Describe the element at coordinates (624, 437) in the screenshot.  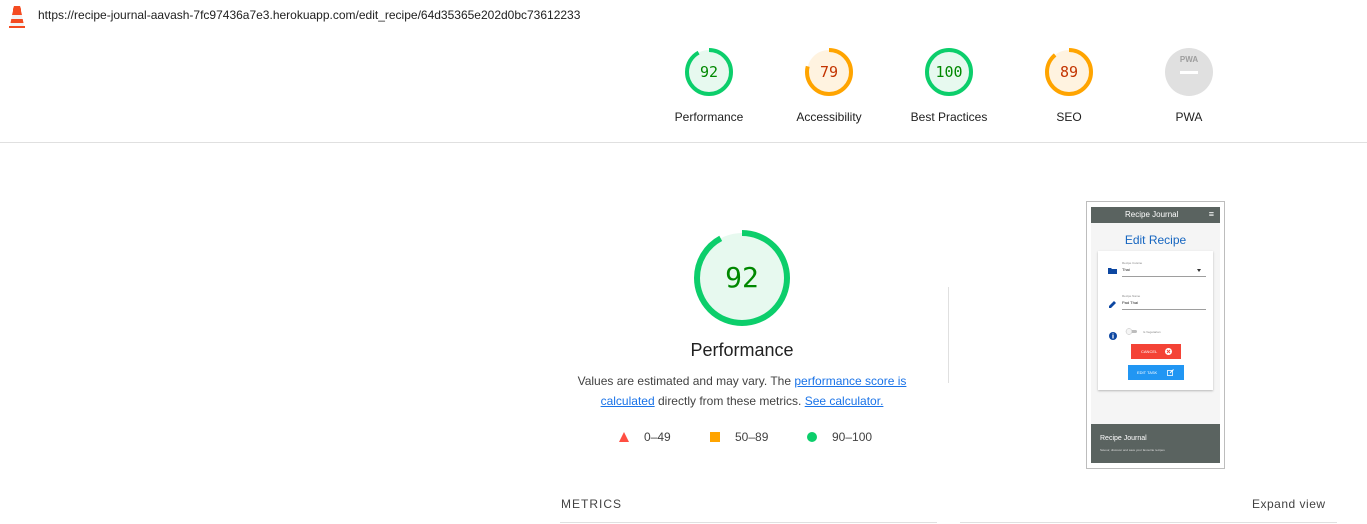
I see `triangle-icon` at that location.